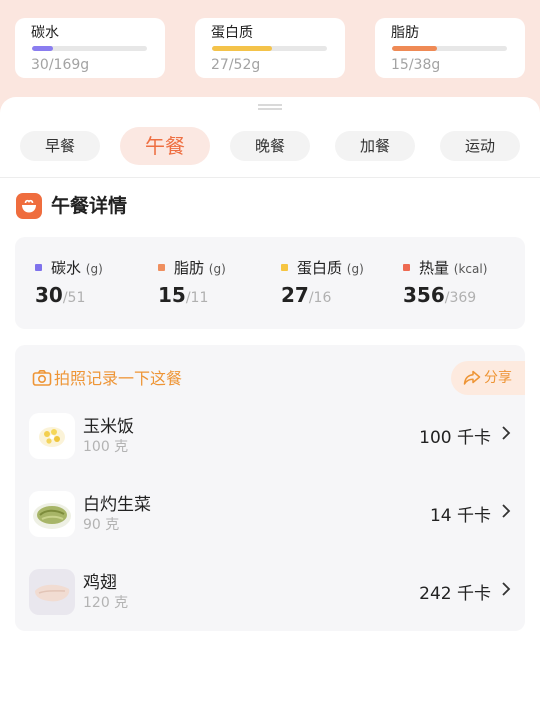 The width and height of the screenshot is (540, 720). What do you see at coordinates (161, 267) in the screenshot?
I see `fat-color-dot` at bounding box center [161, 267].